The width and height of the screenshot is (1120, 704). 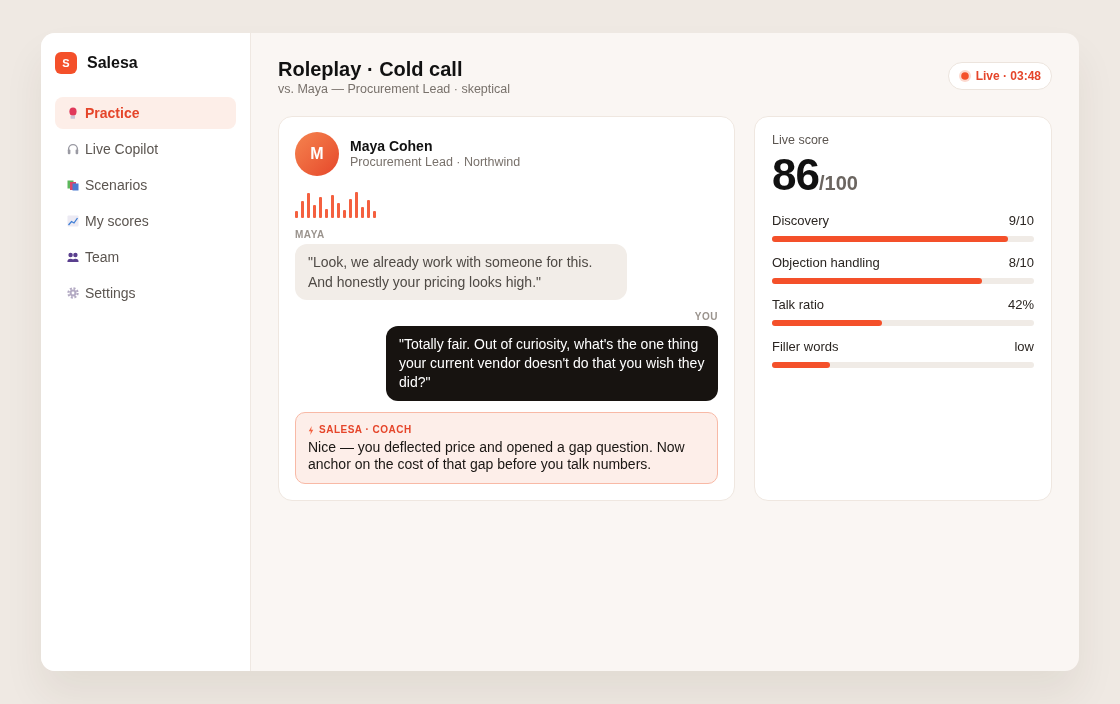 I want to click on avatar: M, so click(x=317, y=154).